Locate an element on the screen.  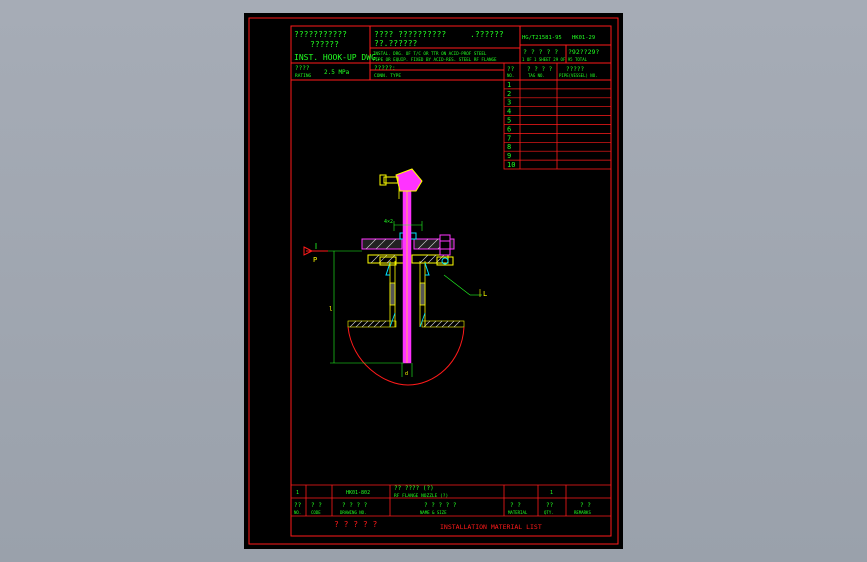
conn-cn: ?????: is located at coordinates (385, 68).